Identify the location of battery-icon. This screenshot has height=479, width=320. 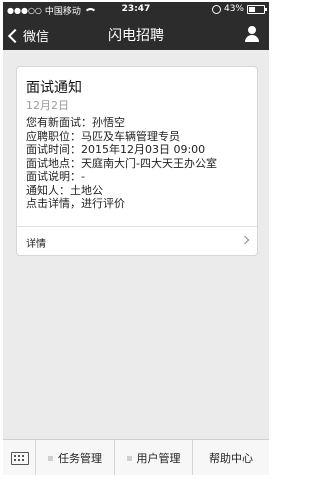
(257, 9).